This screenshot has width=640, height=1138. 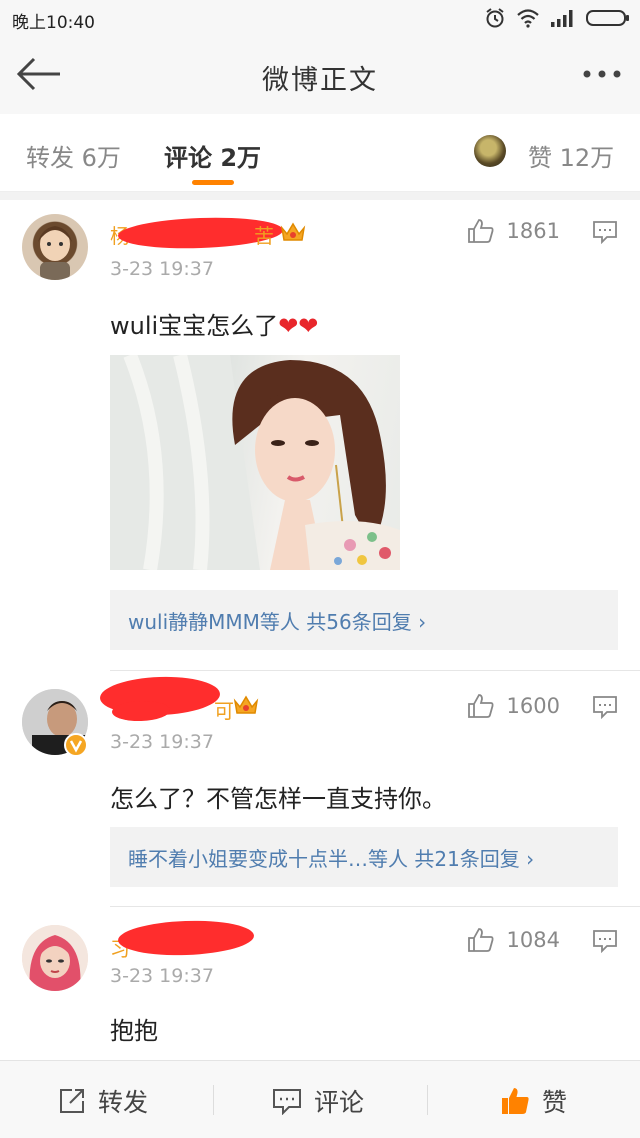 What do you see at coordinates (194, 326) in the screenshot?
I see `comment-body: wuli宝宝怎么了` at bounding box center [194, 326].